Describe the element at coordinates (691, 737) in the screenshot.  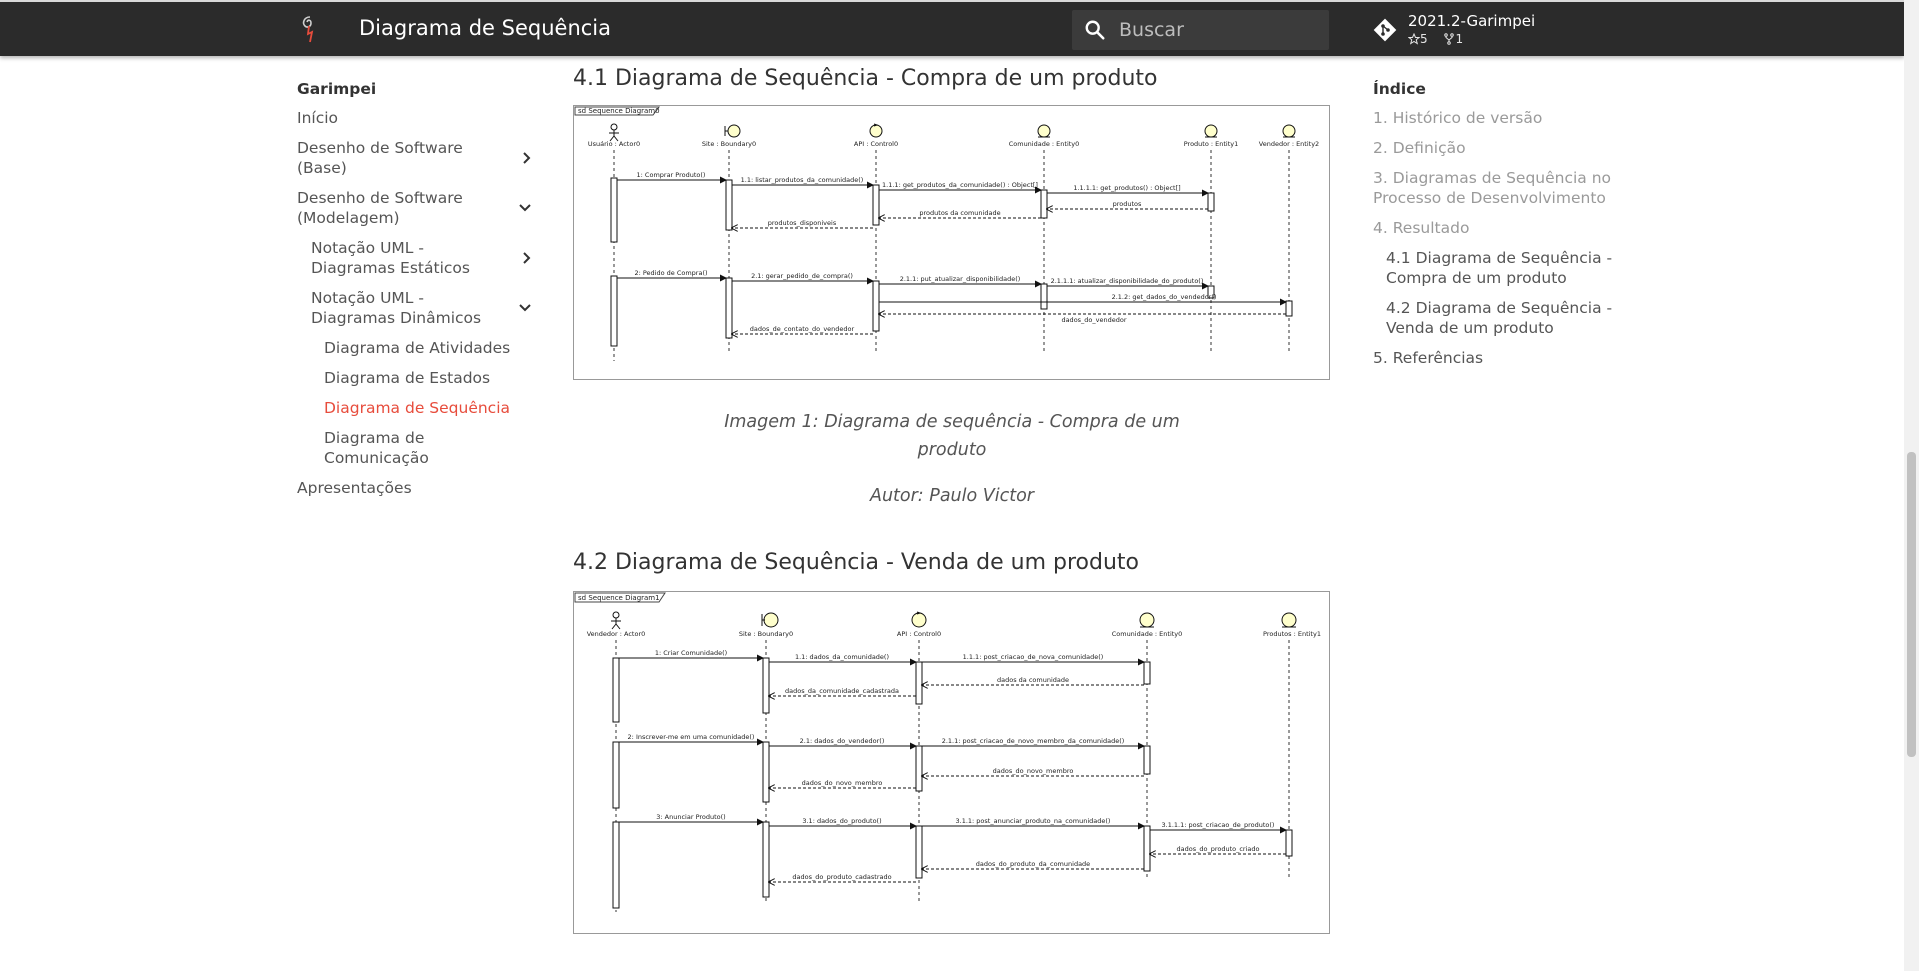
I see `msg-2: 2: Inscrever-me em uma comunidade()` at that location.